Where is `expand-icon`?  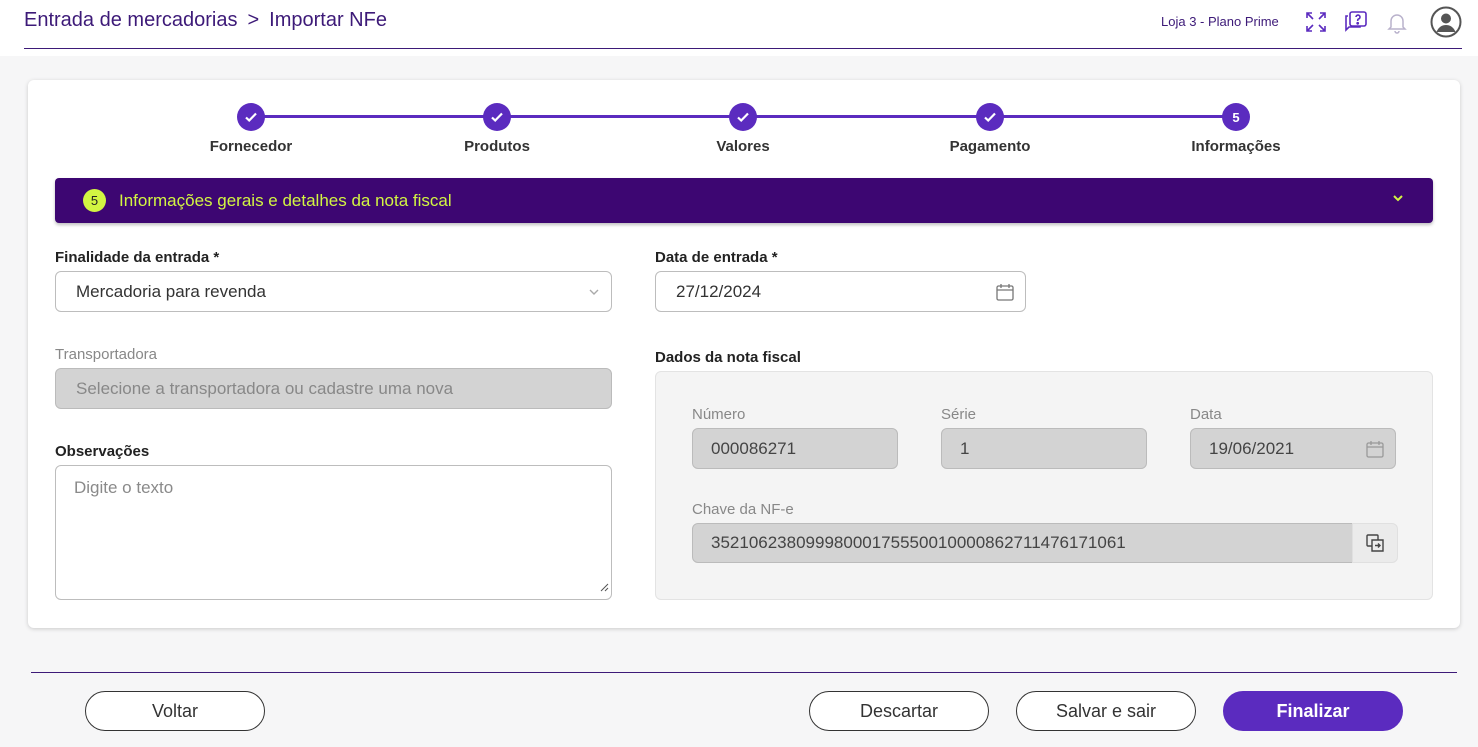 expand-icon is located at coordinates (1316, 22).